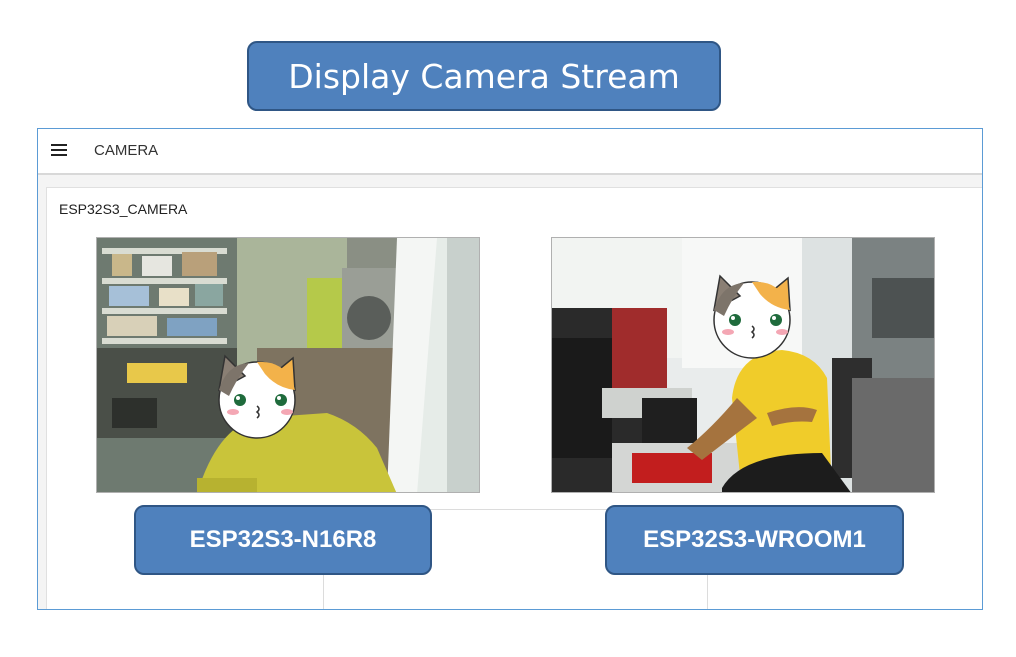 This screenshot has width=1016, height=657. I want to click on app-title: CAMERA, so click(126, 150).